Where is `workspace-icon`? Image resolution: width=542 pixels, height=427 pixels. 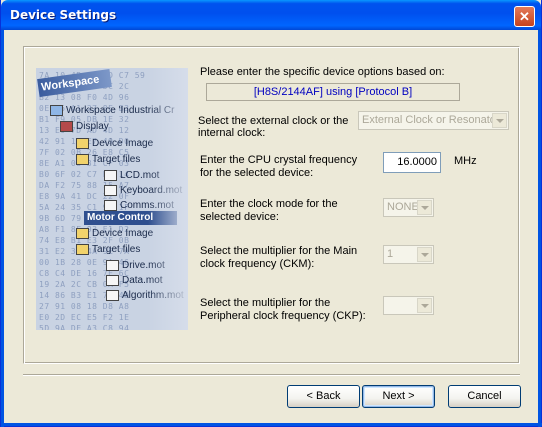
workspace-icon is located at coordinates (56, 110).